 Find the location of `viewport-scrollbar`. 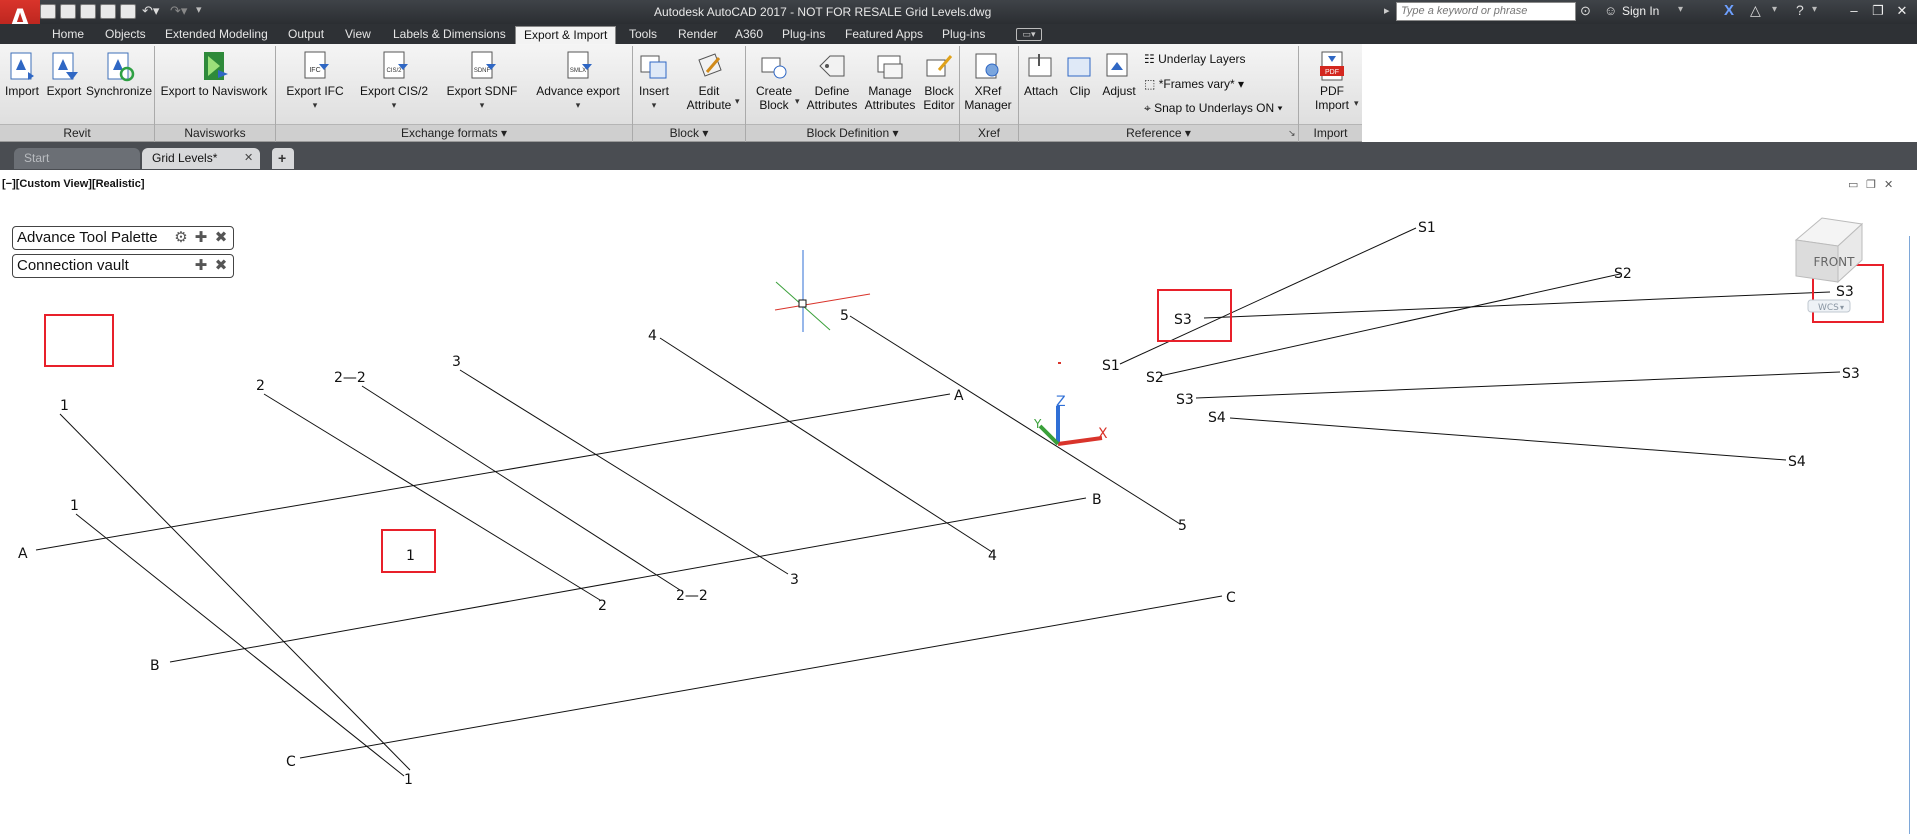

viewport-scrollbar is located at coordinates (1913, 535).